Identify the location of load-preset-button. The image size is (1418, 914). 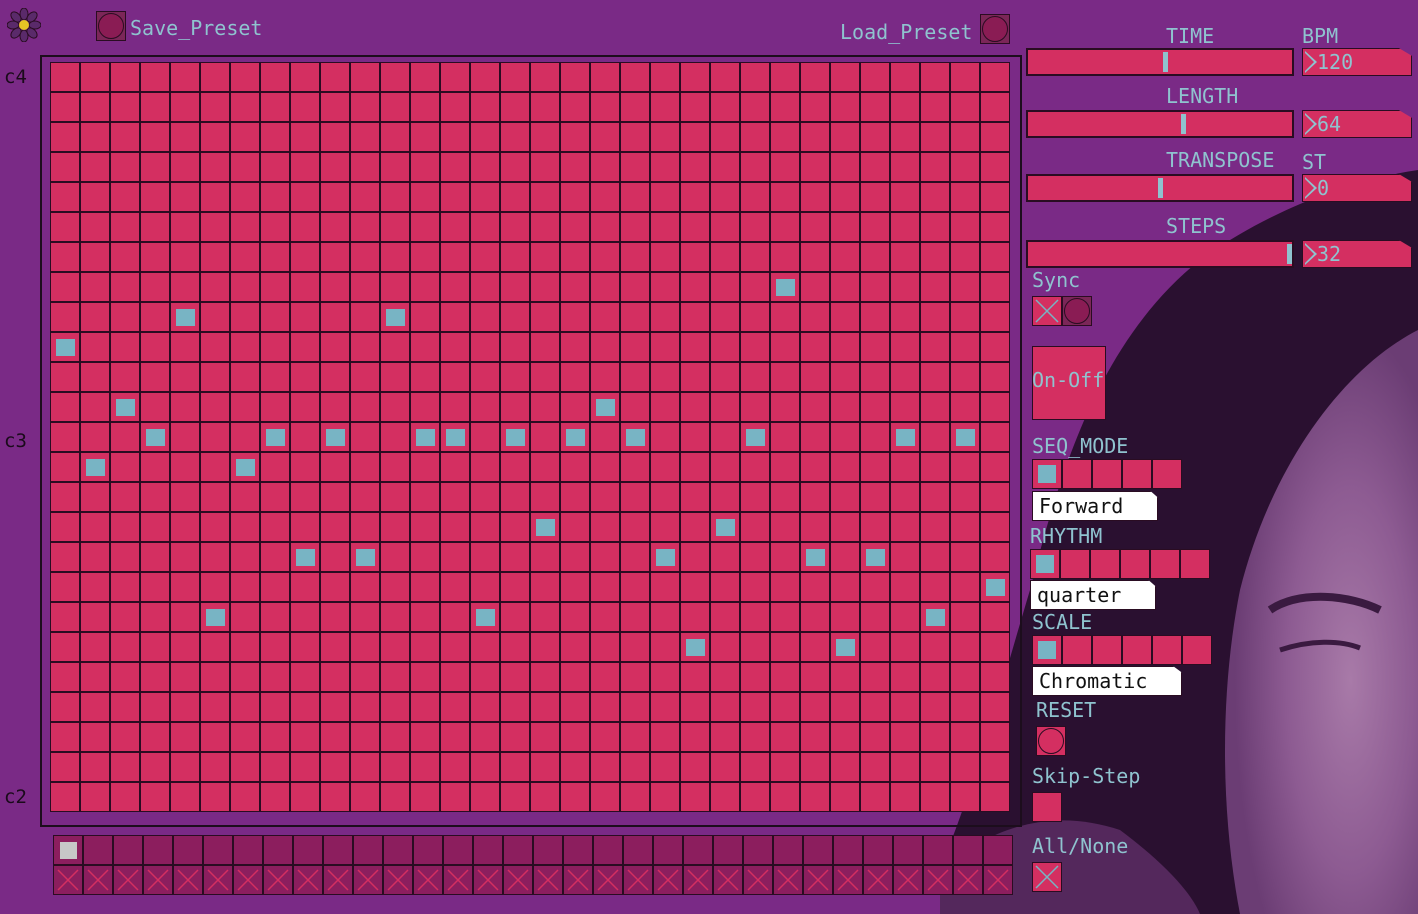
(995, 29).